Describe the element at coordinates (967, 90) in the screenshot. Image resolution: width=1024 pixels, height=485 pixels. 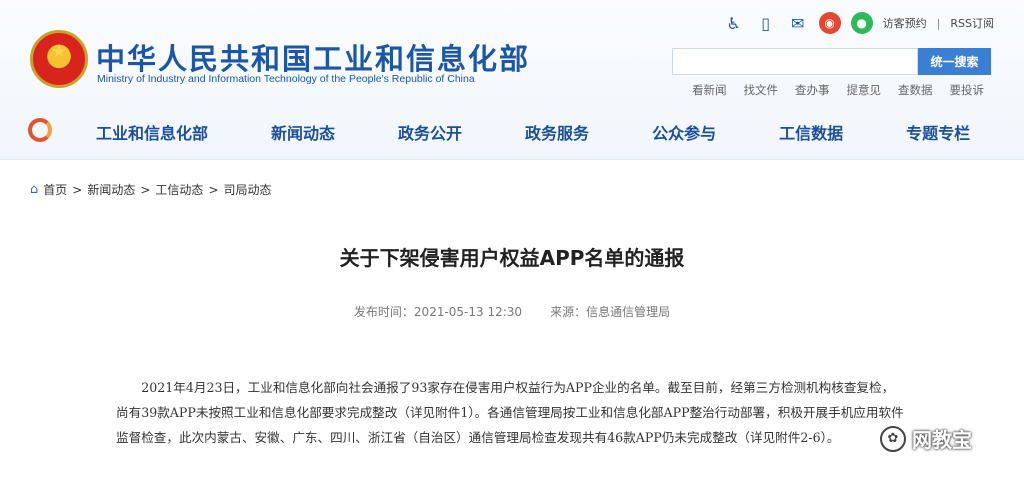
I see `quick-link-complaint: 要投诉` at that location.